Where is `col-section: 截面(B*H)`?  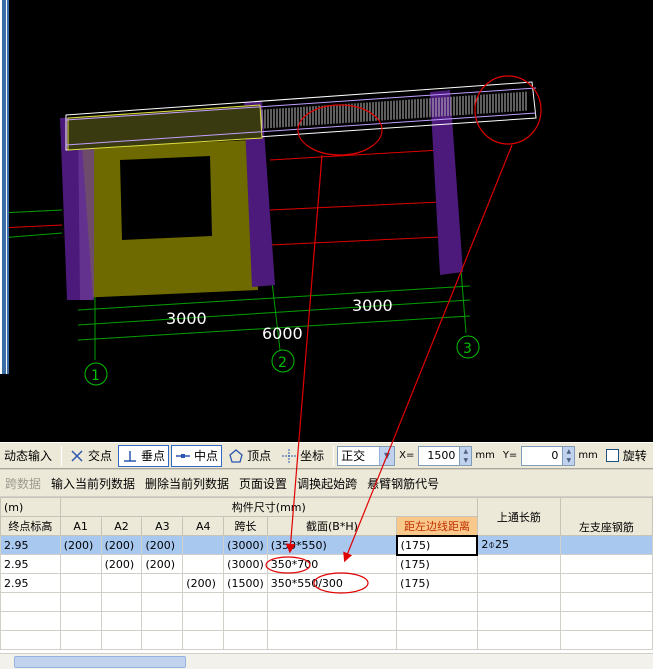
col-section: 截面(B*H) is located at coordinates (332, 526).